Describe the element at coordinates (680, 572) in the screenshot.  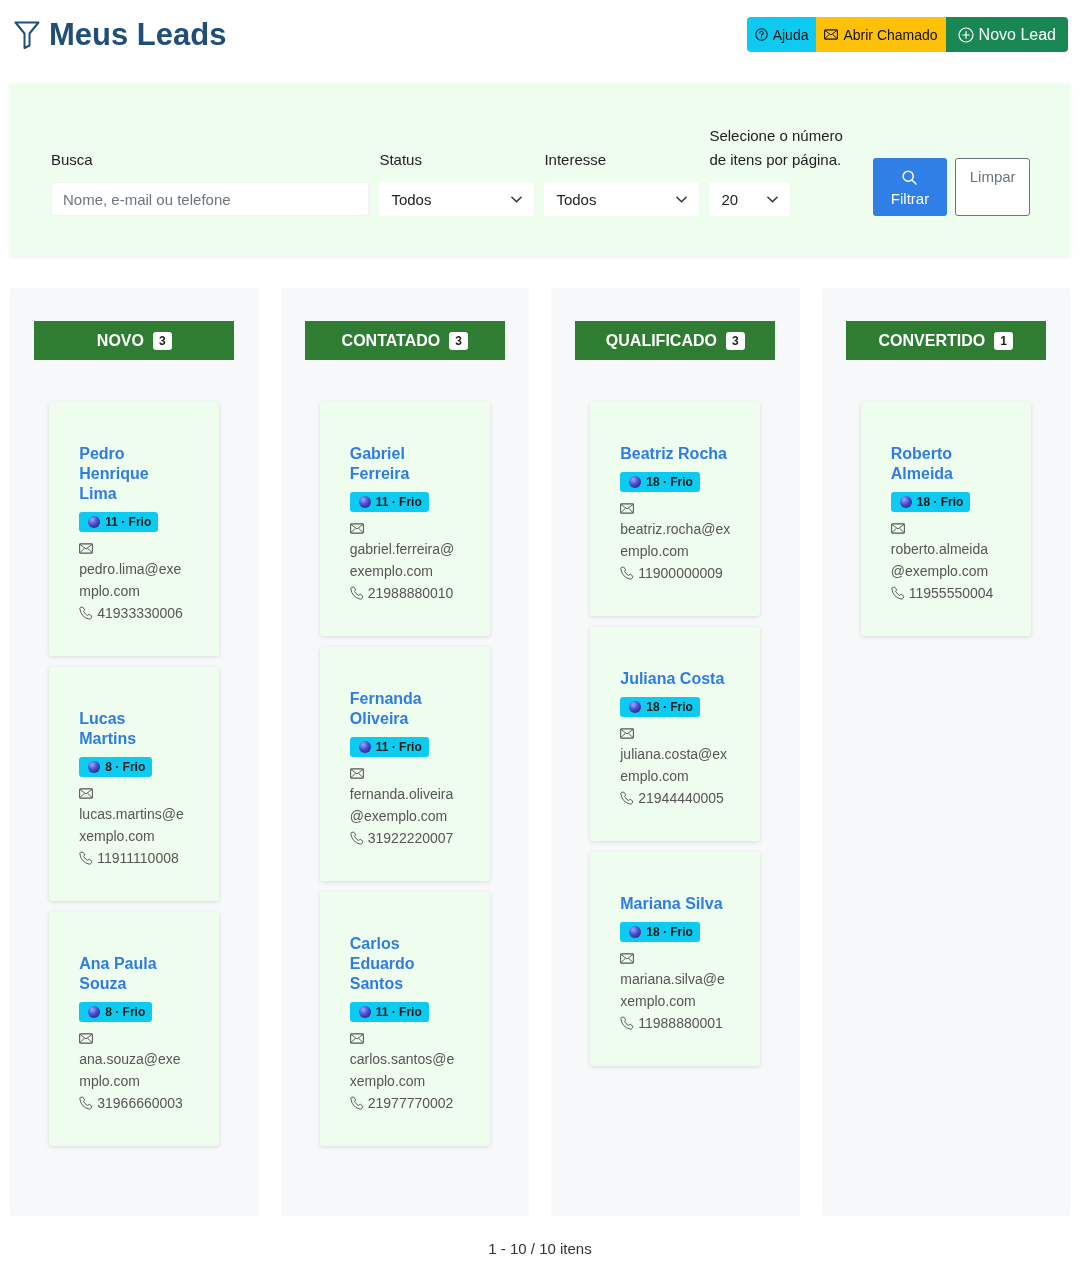
I see `lead-phone: 11900000009` at that location.